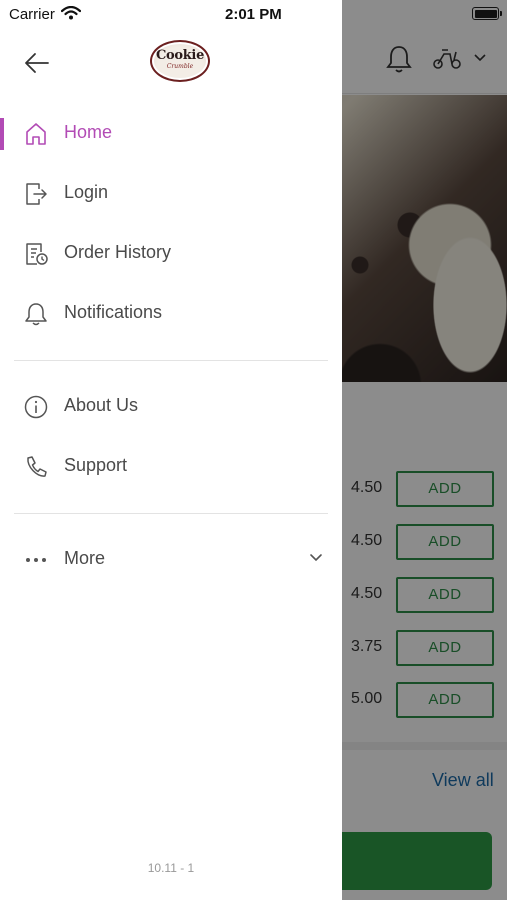  What do you see at coordinates (316, 558) in the screenshot?
I see `chevron-down-icon` at bounding box center [316, 558].